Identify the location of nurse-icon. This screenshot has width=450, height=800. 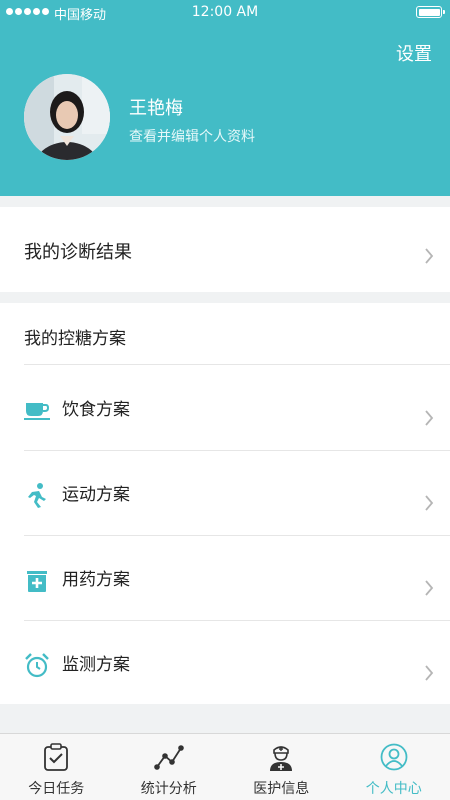
(281, 758).